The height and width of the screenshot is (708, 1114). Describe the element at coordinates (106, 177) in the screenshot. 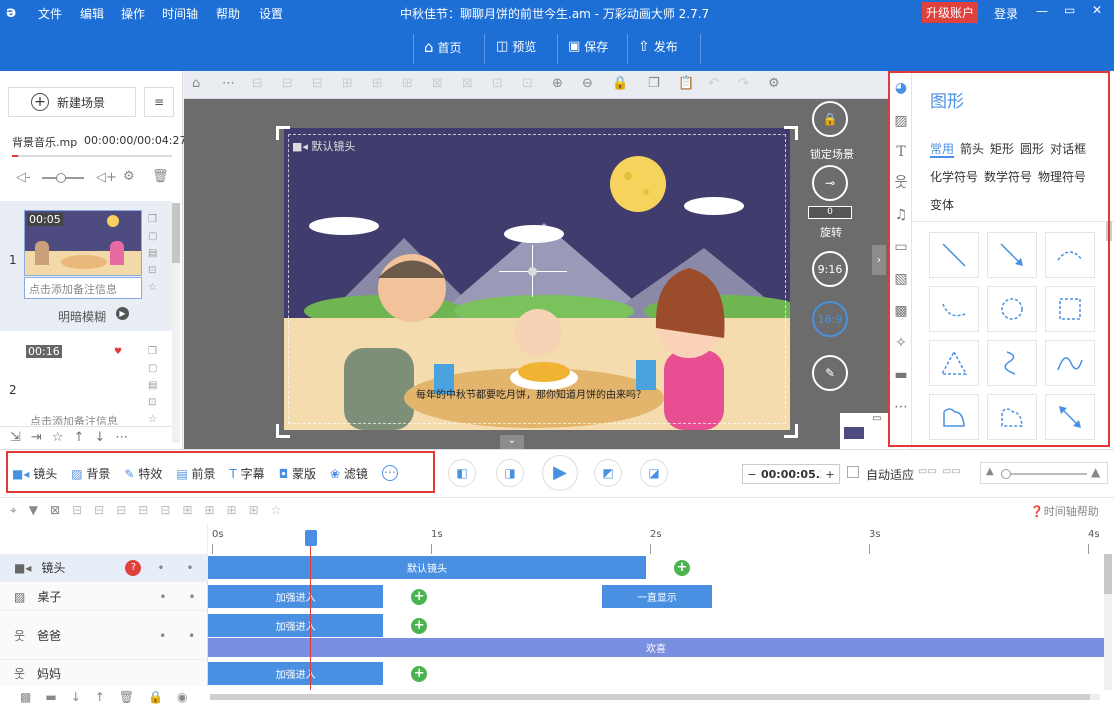

I see `volume-up-icon: ◁+` at that location.